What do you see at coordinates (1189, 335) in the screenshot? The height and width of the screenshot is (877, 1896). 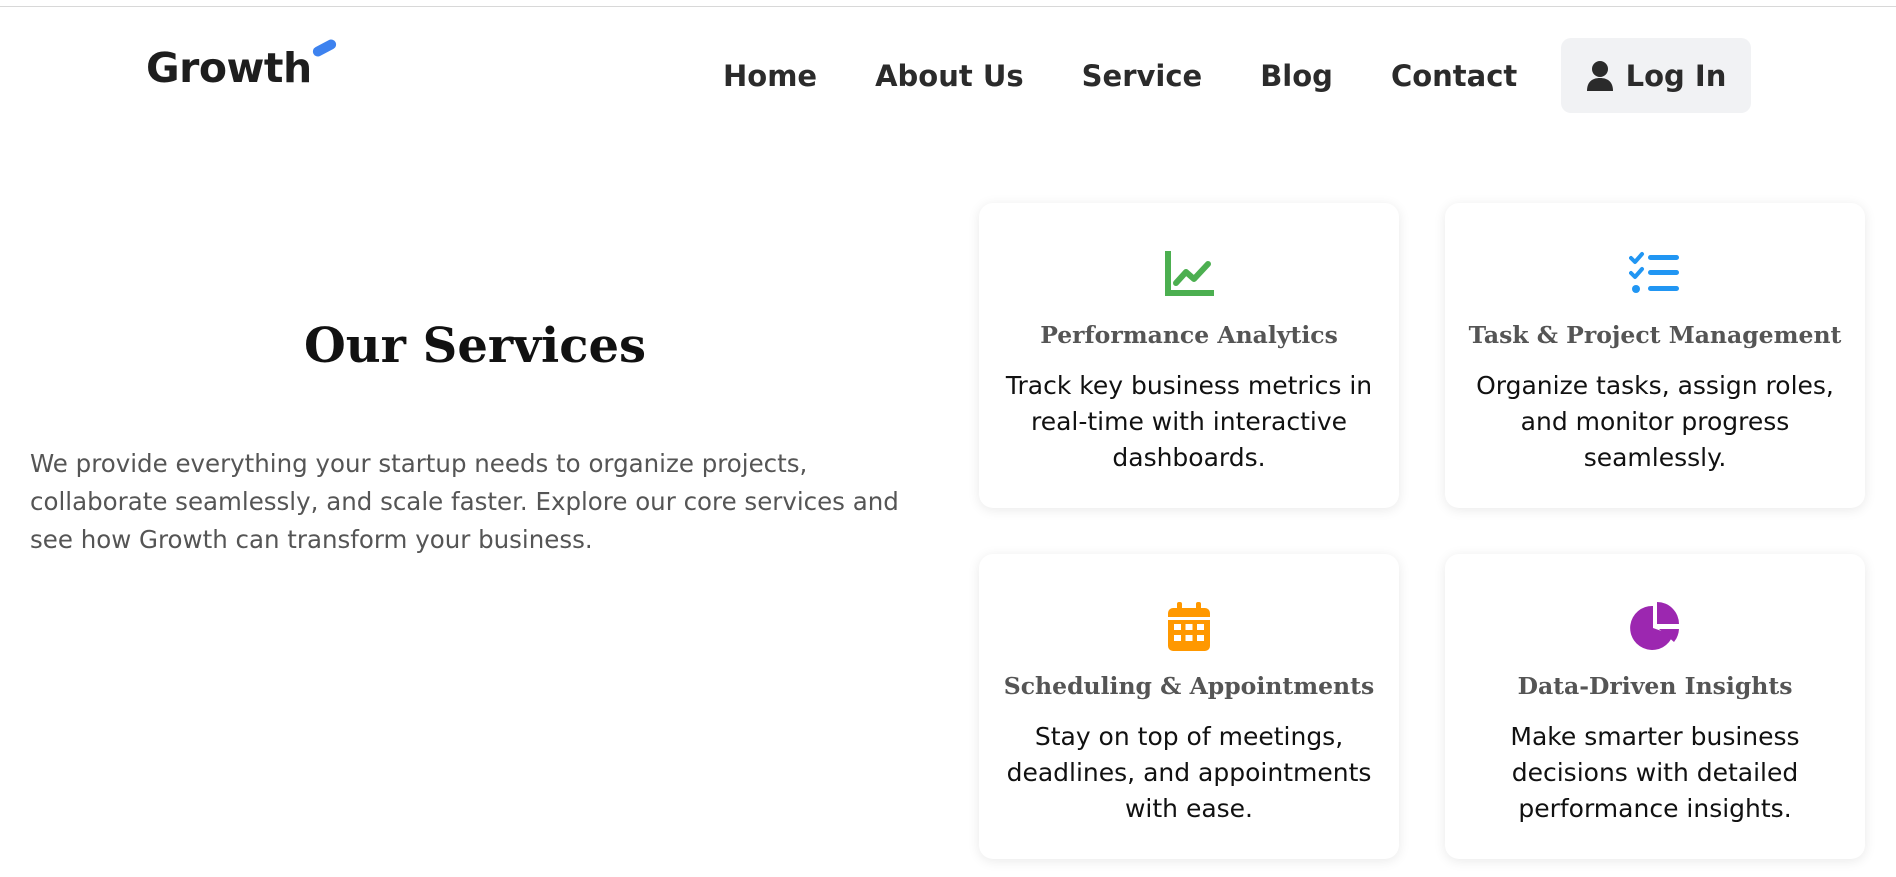 I see `service-title: Performance Analytics` at bounding box center [1189, 335].